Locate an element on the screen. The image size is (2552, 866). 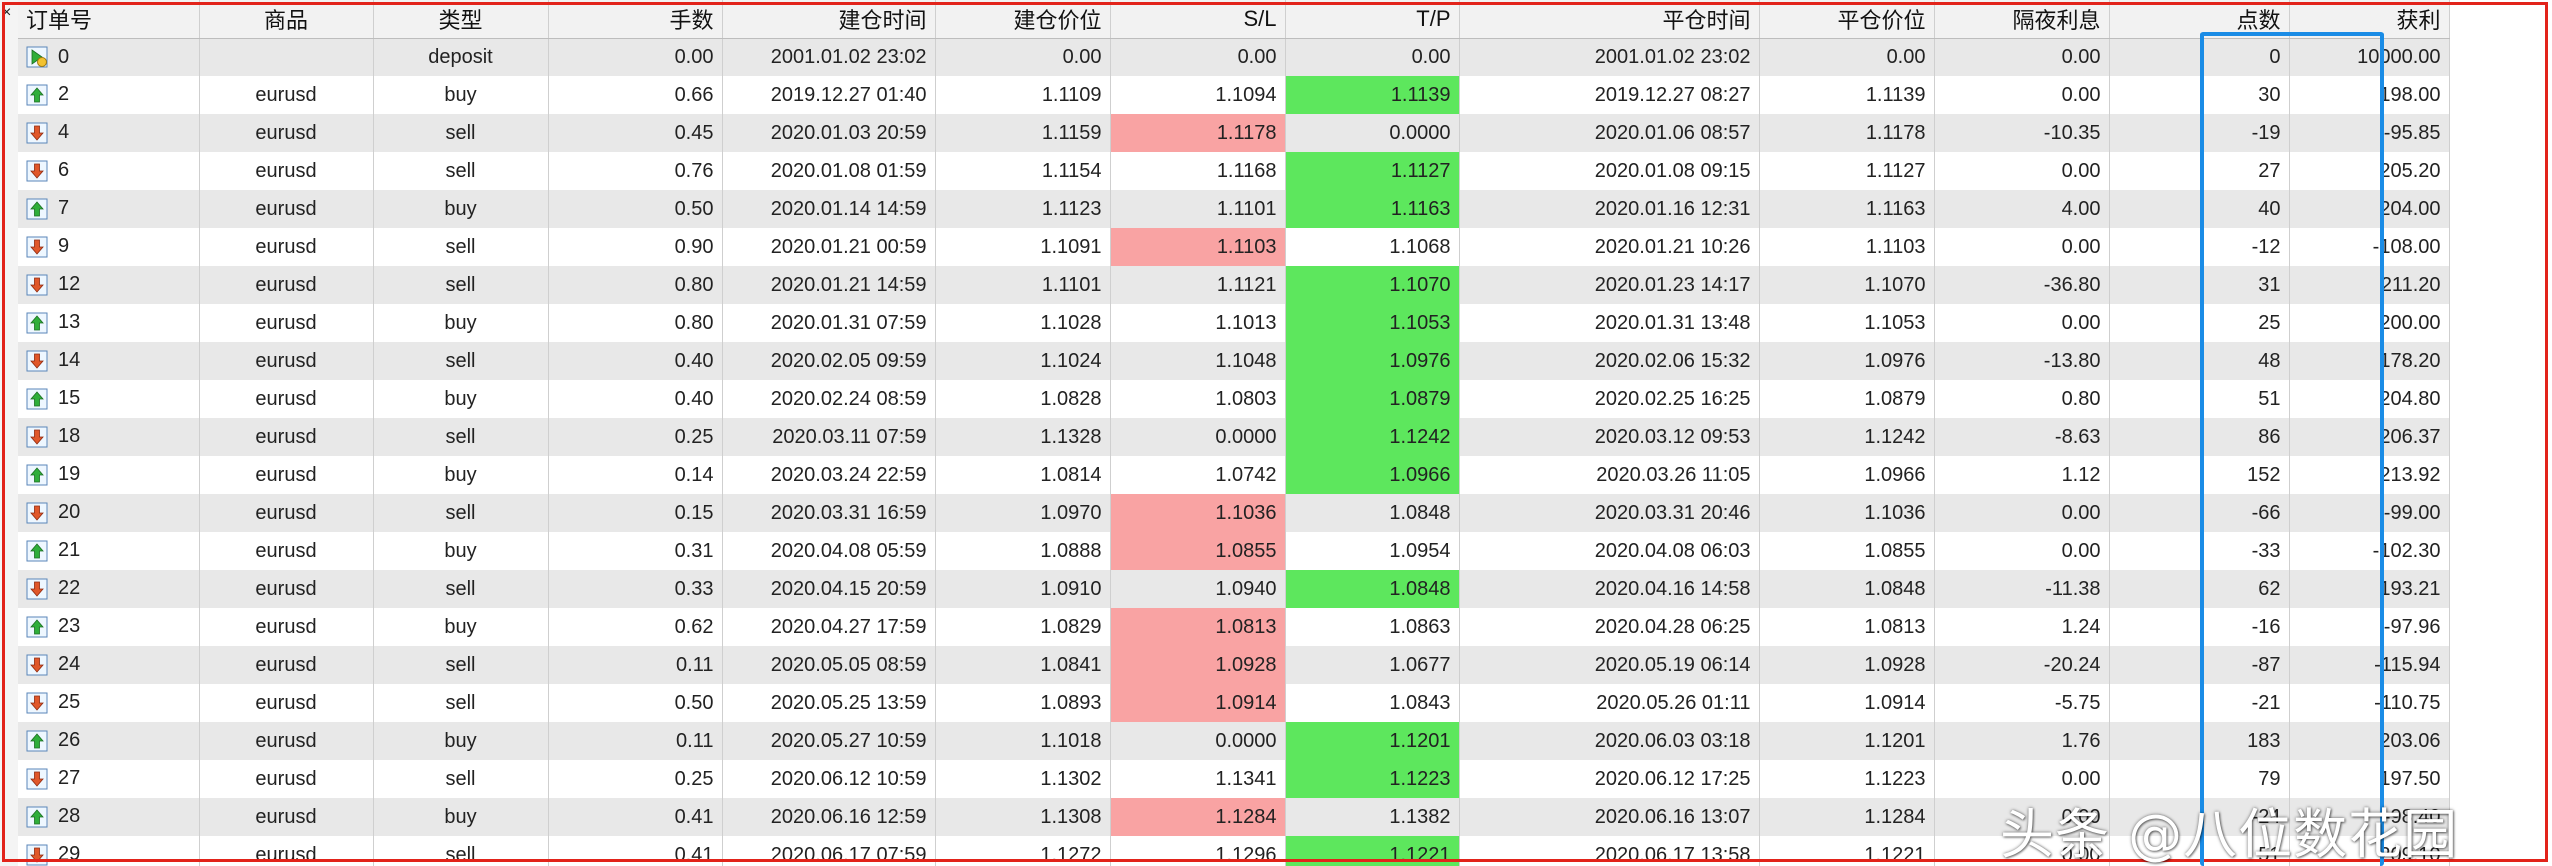
cell-take-profit: 1.1070 is located at coordinates (1372, 285).